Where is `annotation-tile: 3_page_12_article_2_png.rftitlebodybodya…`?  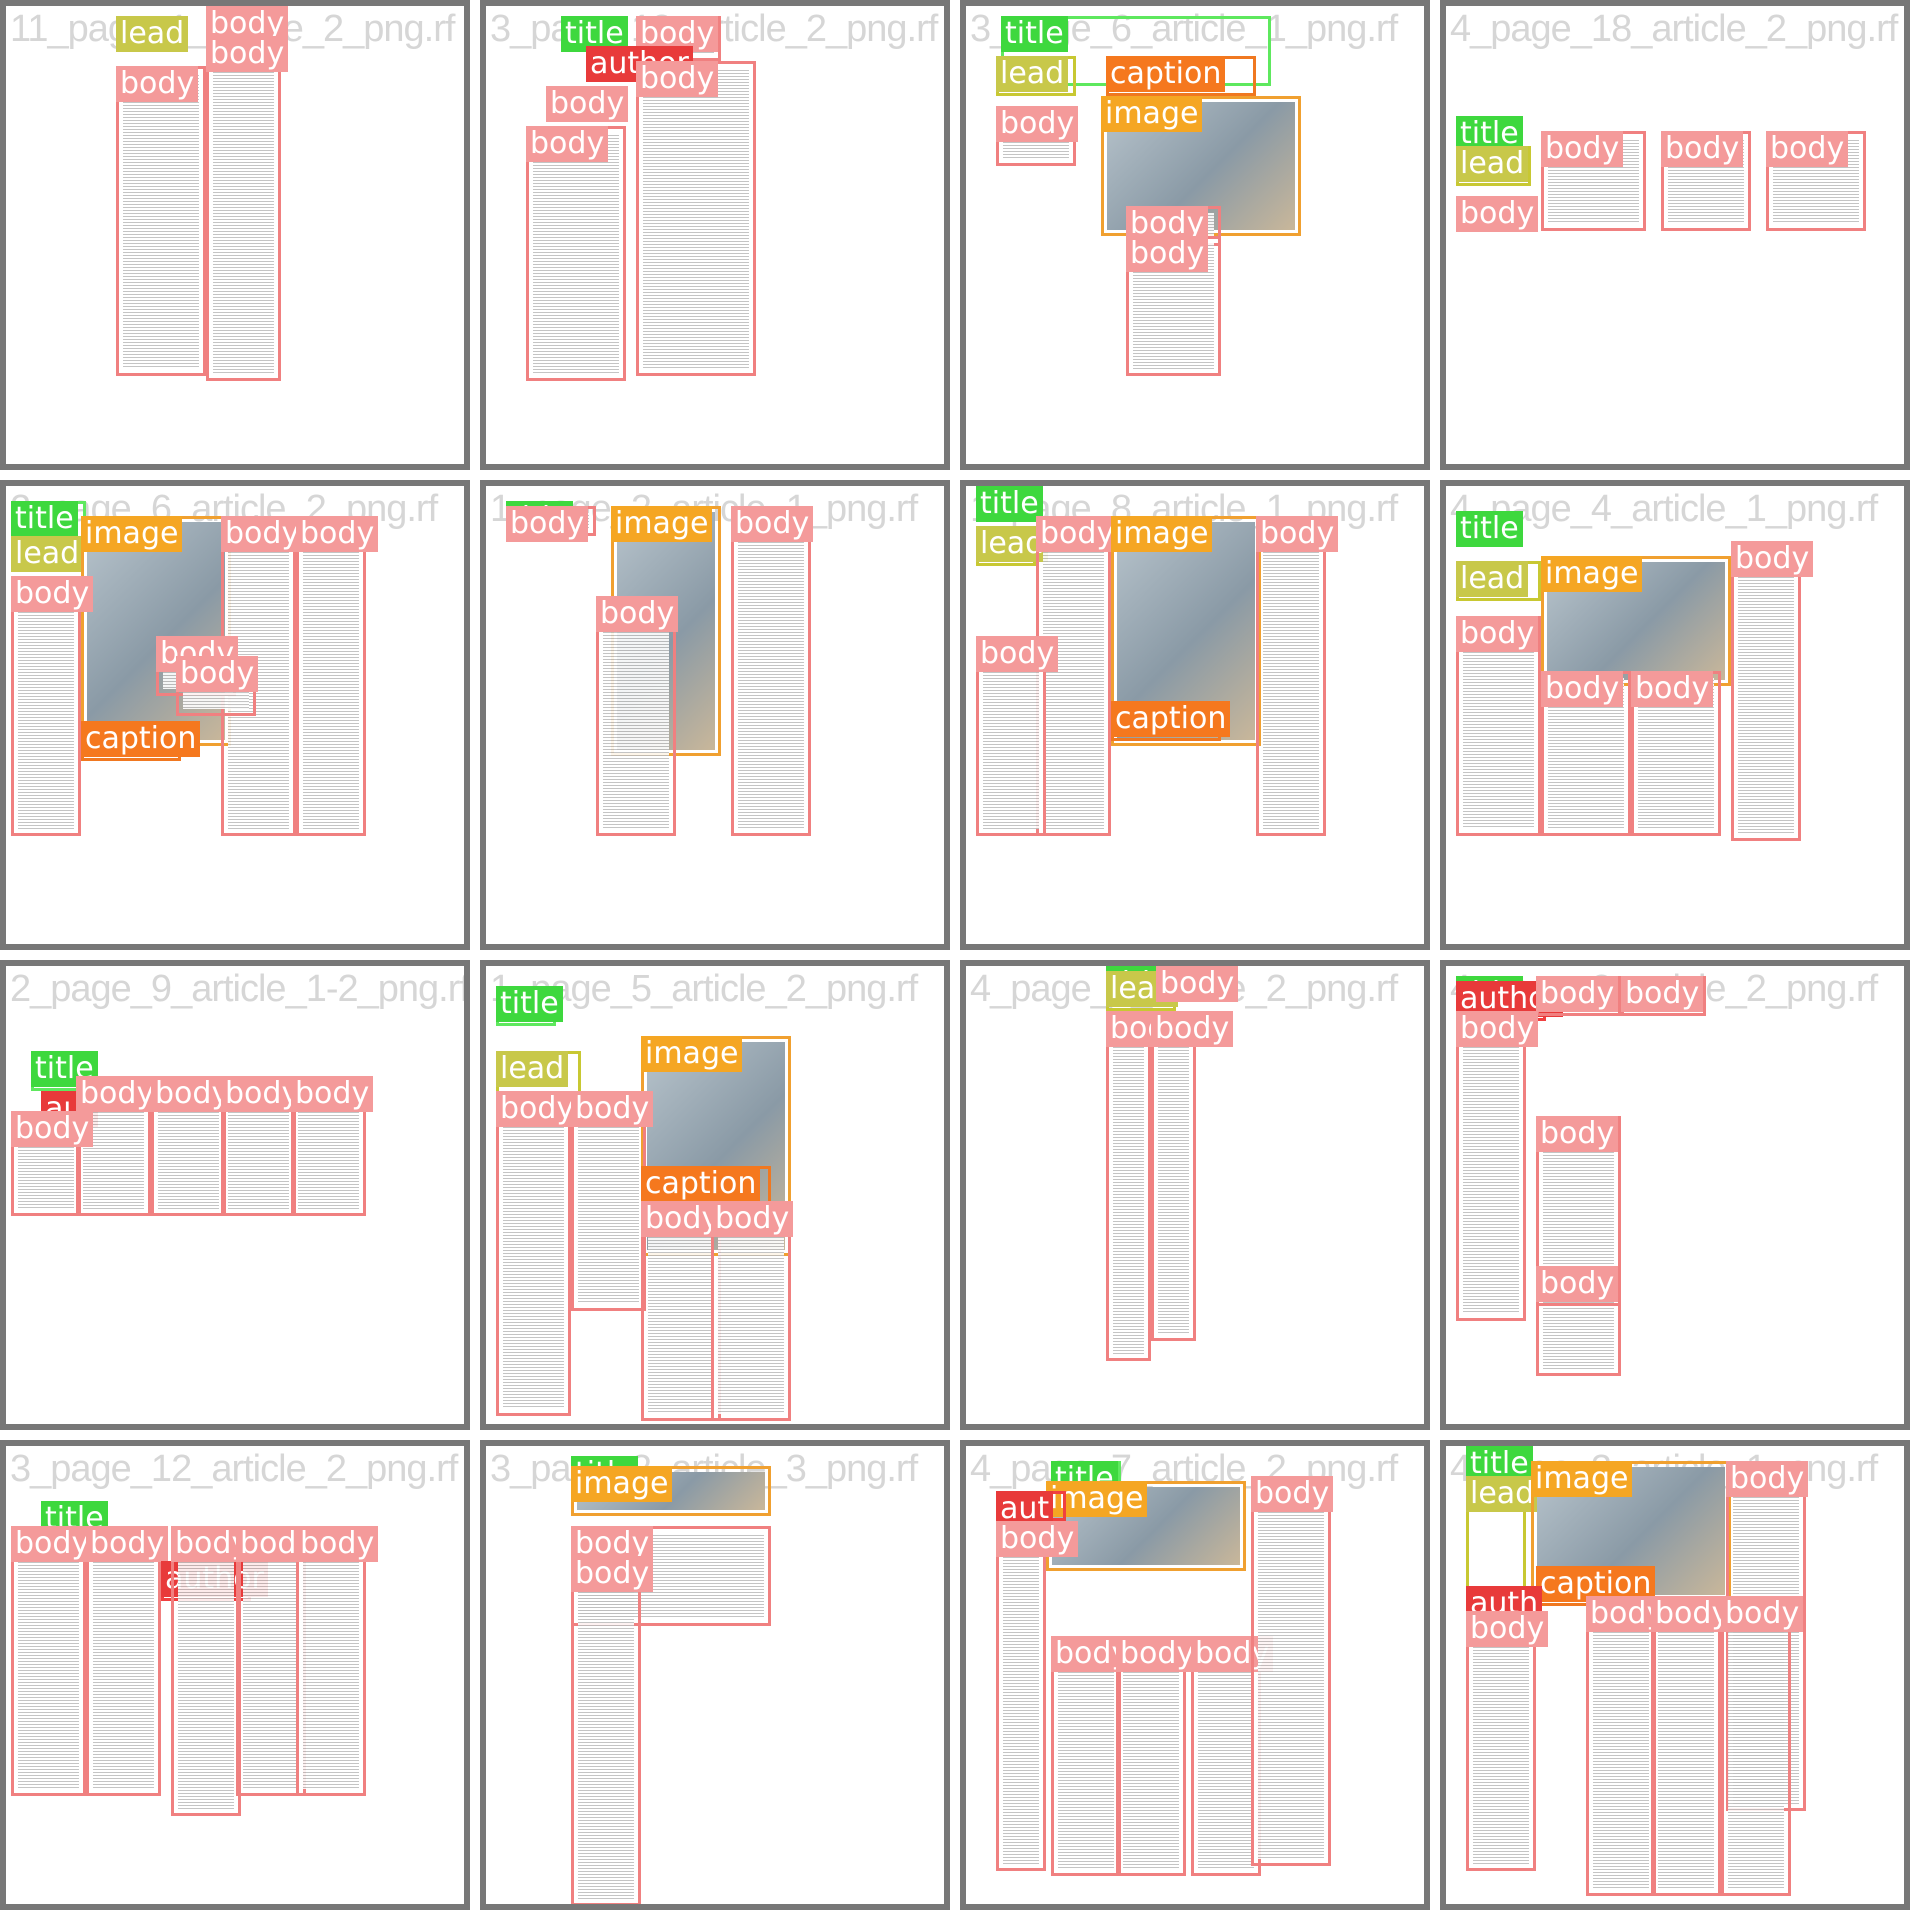 annotation-tile: 3_page_12_article_2_png.rftitlebodybodya… is located at coordinates (235, 1675).